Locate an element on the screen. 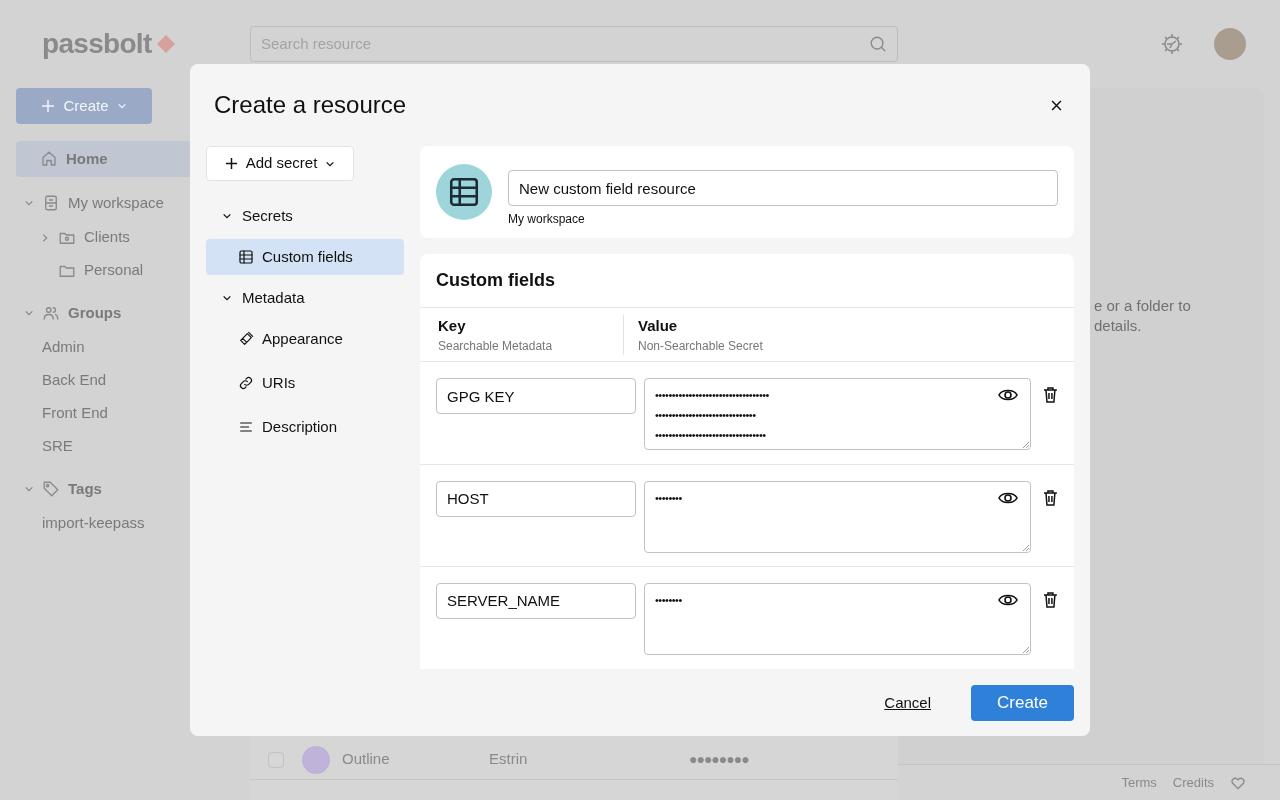 The width and height of the screenshot is (1280, 800). dialog-title: Create a resource is located at coordinates (310, 105).